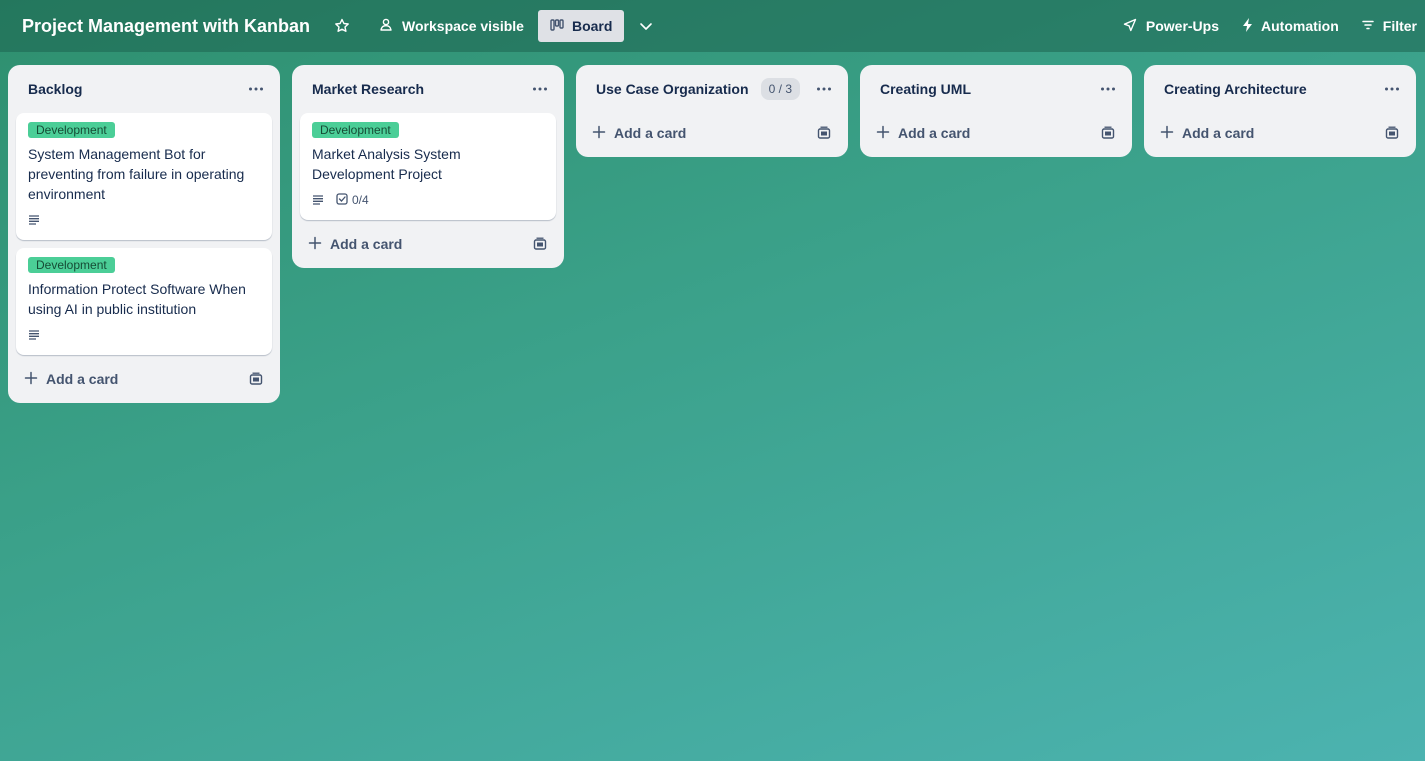  I want to click on list-header: Creating UML, so click(996, 89).